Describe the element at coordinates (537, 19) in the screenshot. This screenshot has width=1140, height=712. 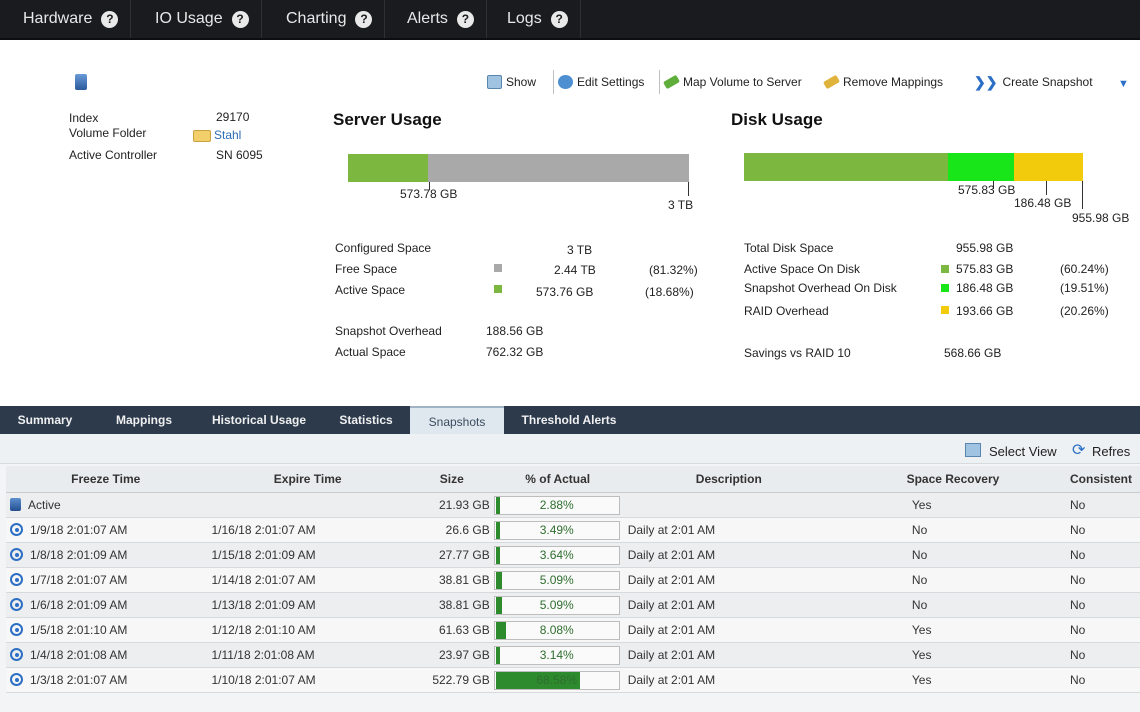
I see `nav-logs: Logs?` at that location.